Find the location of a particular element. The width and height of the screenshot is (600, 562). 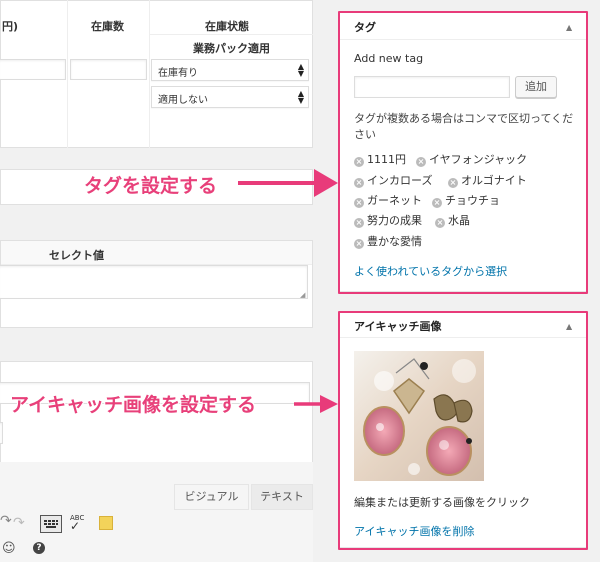

tag-item: × ガーネット is located at coordinates (388, 201).